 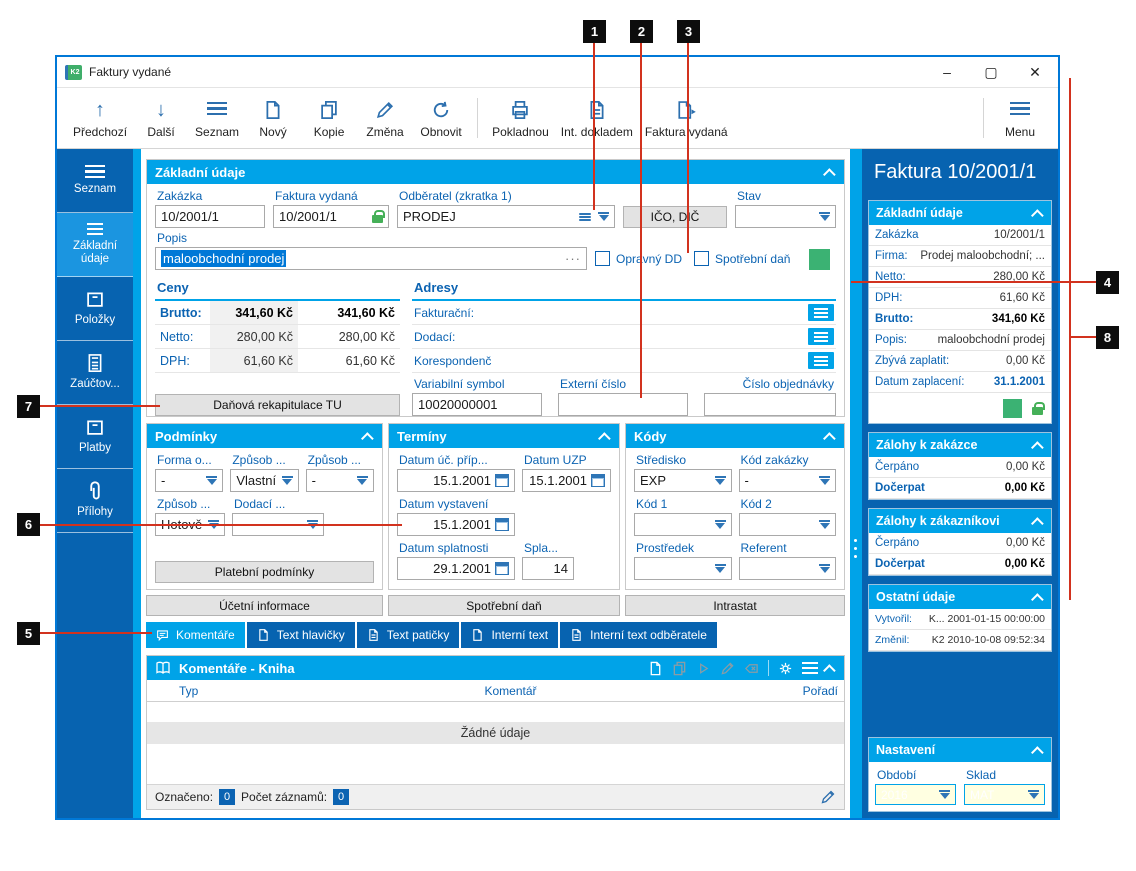 I want to click on datum-splatnosti-input: 29.1.2001, so click(x=456, y=568).